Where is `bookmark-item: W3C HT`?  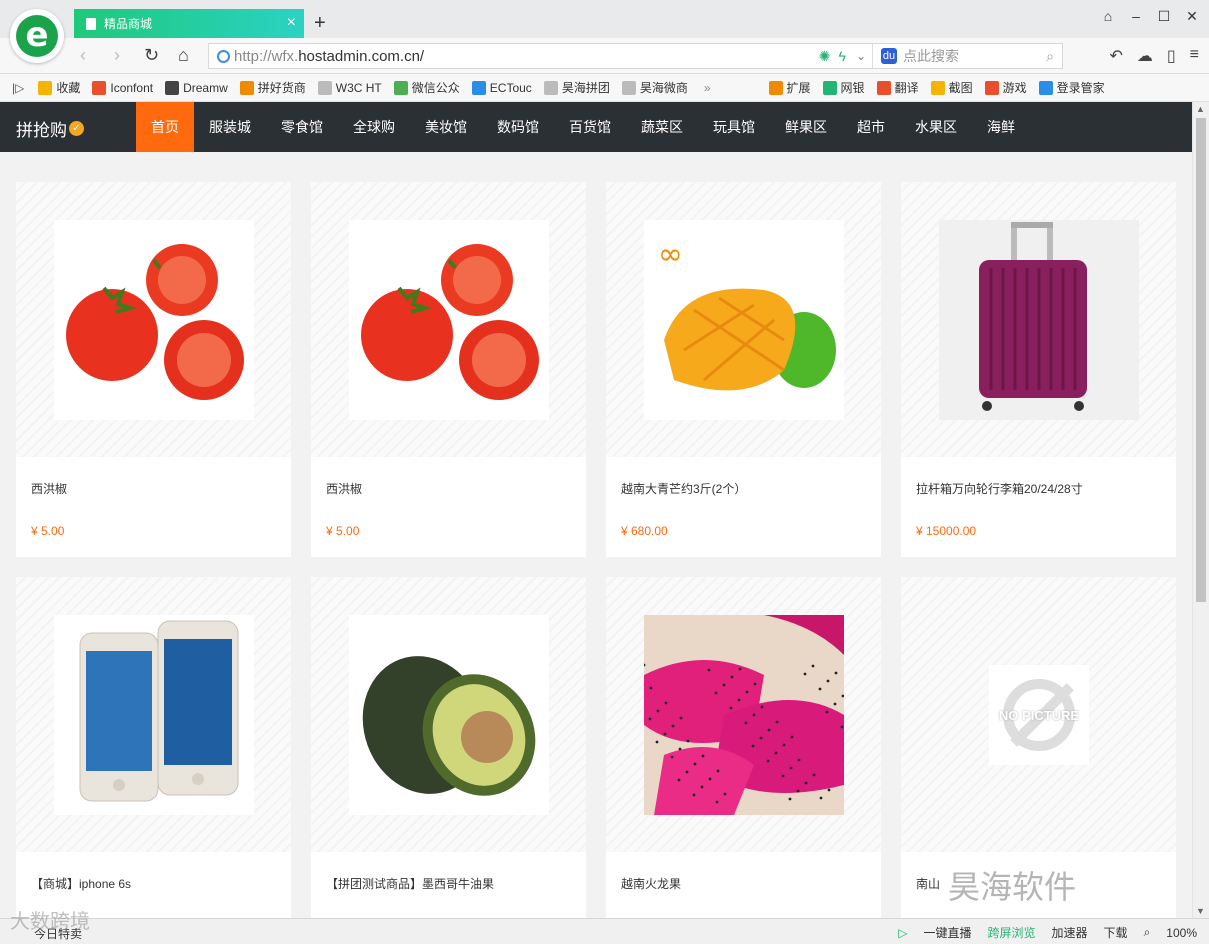 bookmark-item: W3C HT is located at coordinates (349, 87).